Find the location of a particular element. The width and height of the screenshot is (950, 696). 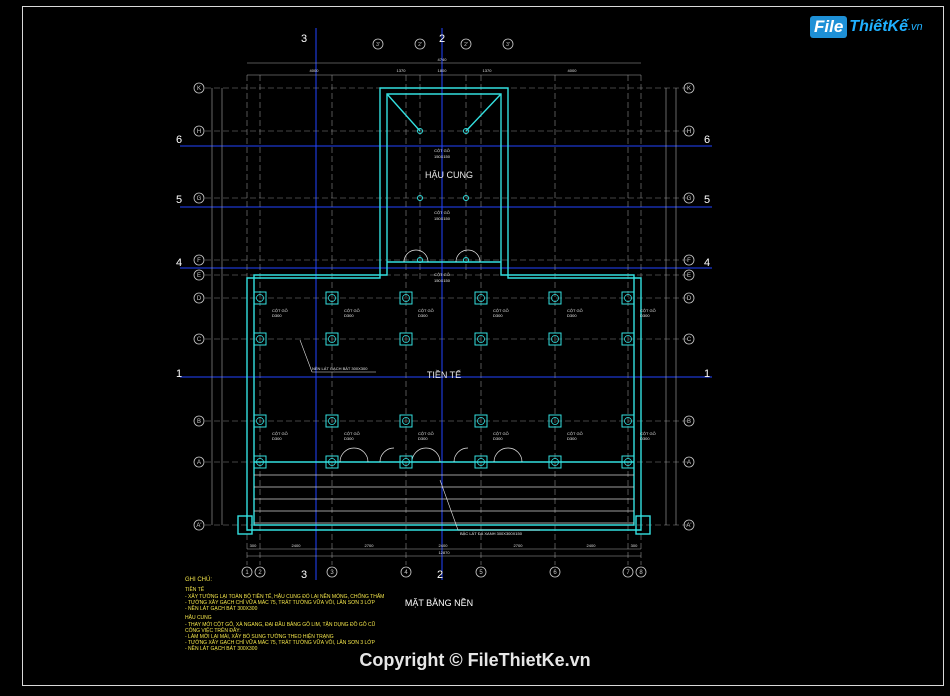

axis-bubble-bottom-5: 6 is located at coordinates (555, 572).